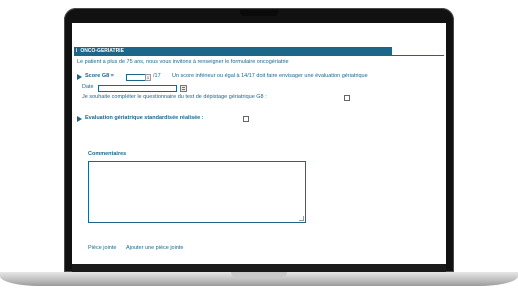 The height and width of the screenshot is (293, 518). Describe the element at coordinates (259, 279) in the screenshot. I see `laptop-base` at that location.